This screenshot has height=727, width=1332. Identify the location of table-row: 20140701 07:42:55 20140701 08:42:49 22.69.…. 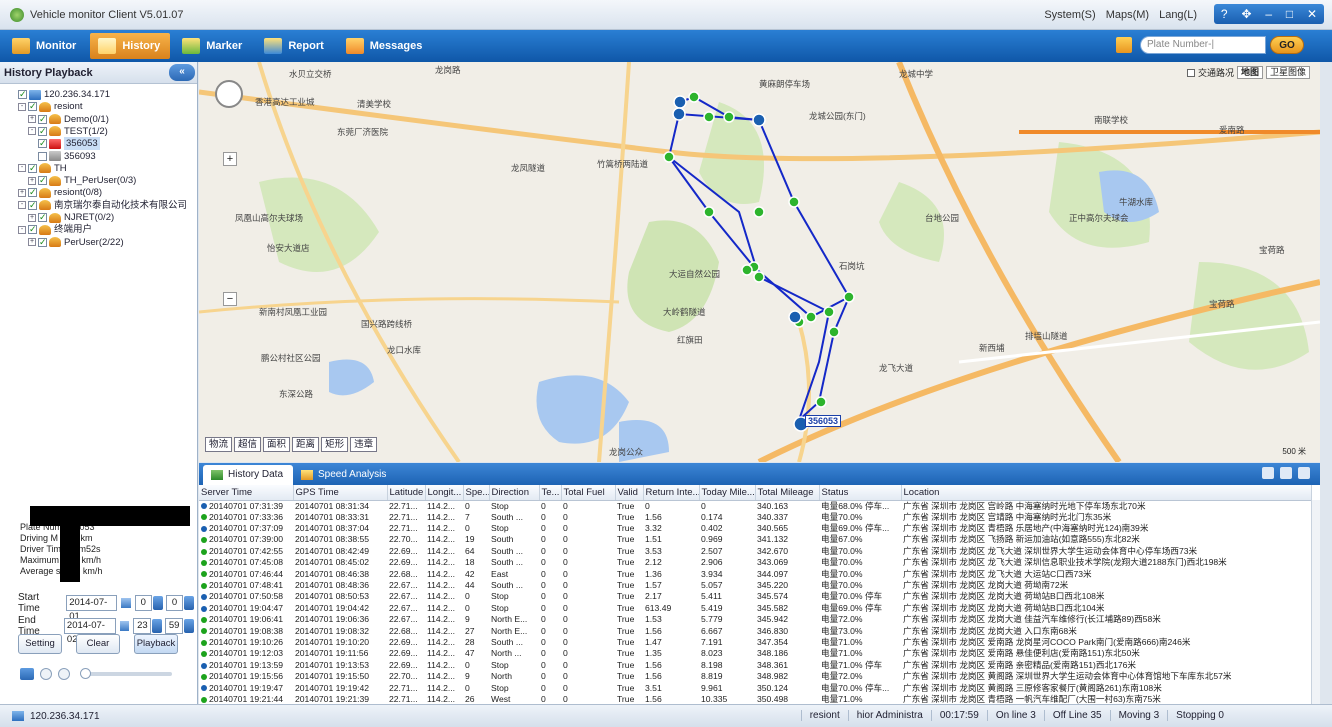
(755, 551).